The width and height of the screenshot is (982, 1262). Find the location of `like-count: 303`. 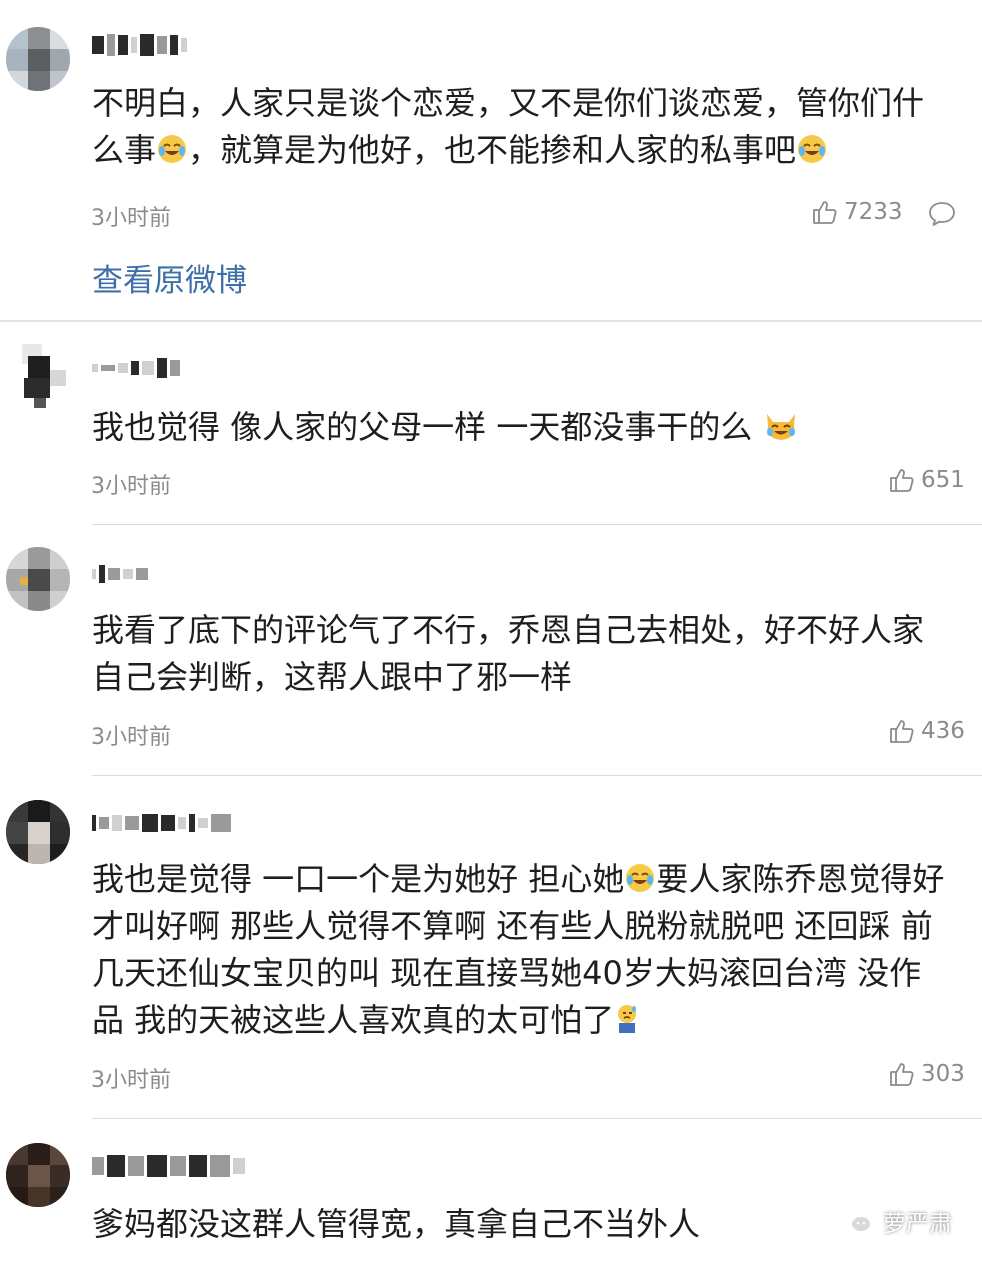

like-count: 303 is located at coordinates (943, 1074).